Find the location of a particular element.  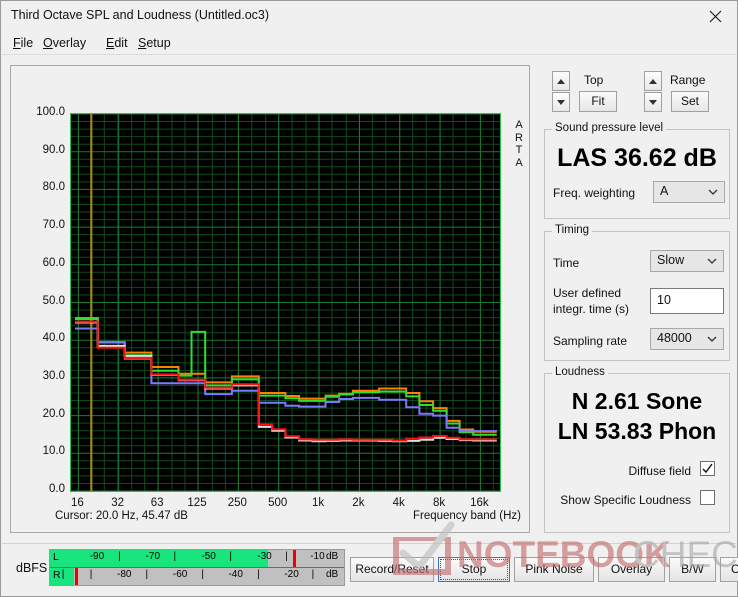

x-axis-tick: 125 is located at coordinates (197, 503).